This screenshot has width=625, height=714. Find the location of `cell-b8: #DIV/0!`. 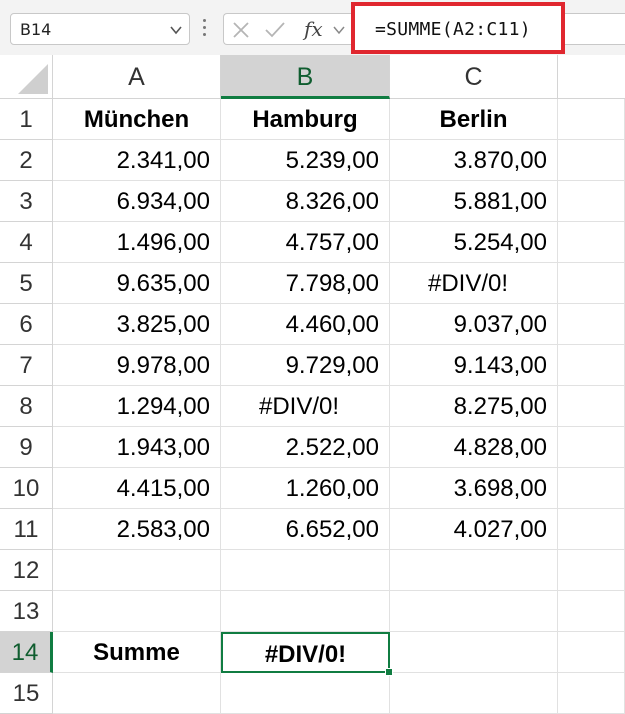

cell-b8: #DIV/0! is located at coordinates (305, 406).